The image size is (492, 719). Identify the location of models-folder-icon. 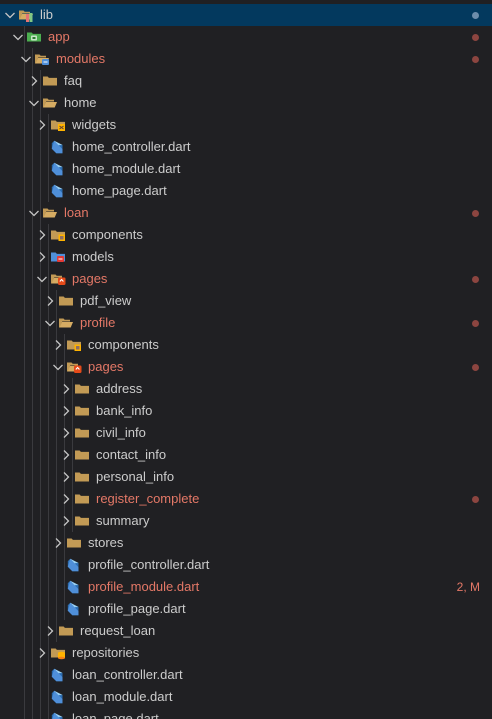
(58, 257).